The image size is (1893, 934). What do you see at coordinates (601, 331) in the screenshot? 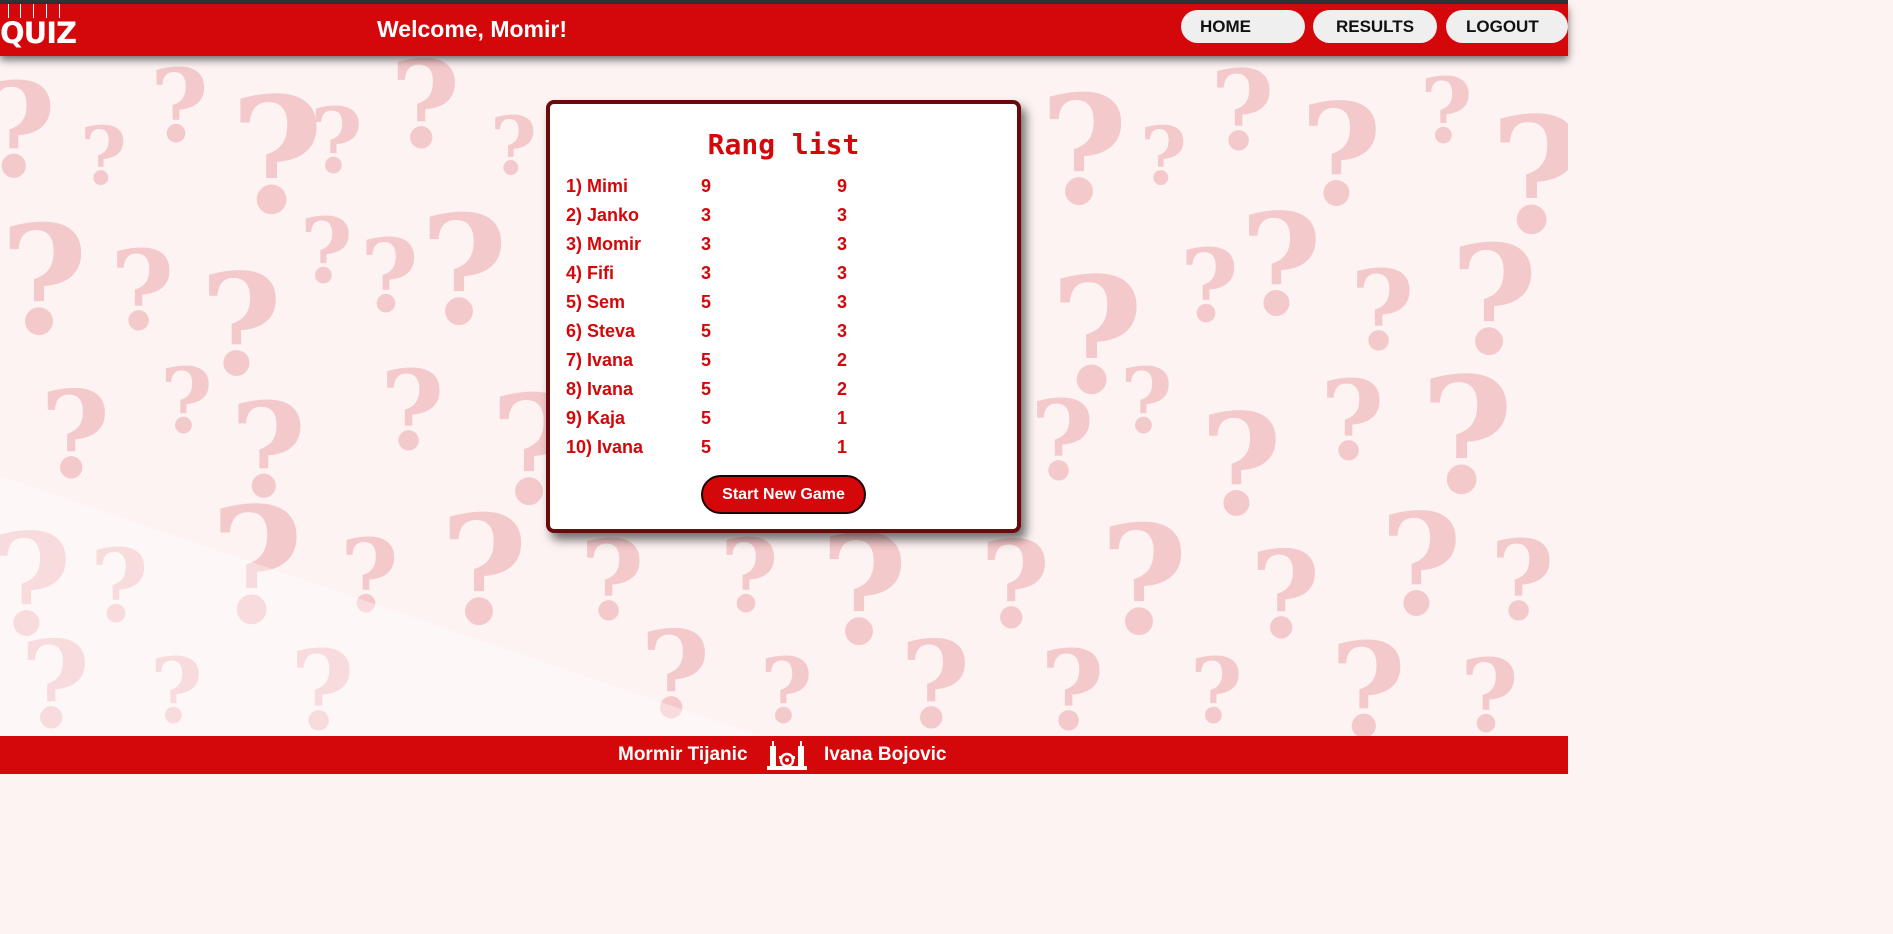
I see `player-name: 6) Steva` at bounding box center [601, 331].